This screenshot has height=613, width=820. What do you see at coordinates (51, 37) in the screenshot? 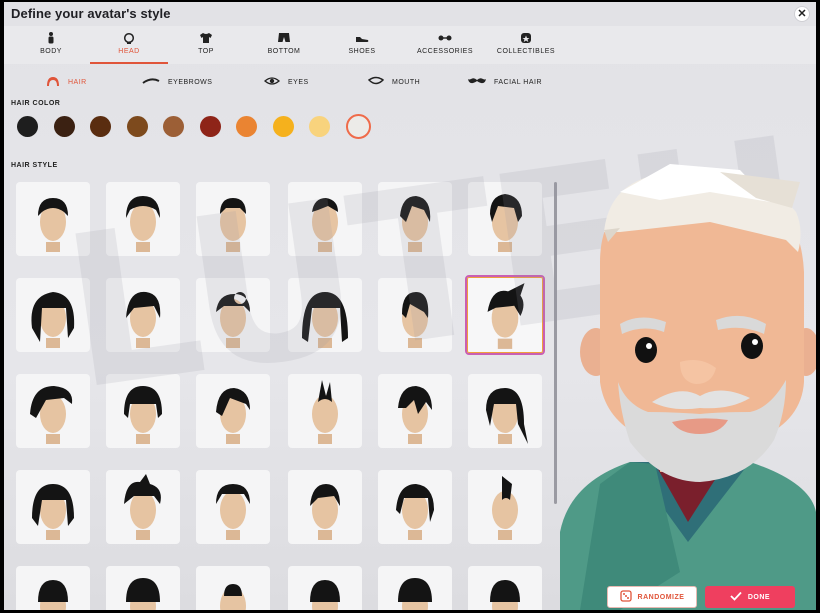
I see `person-icon` at bounding box center [51, 37].